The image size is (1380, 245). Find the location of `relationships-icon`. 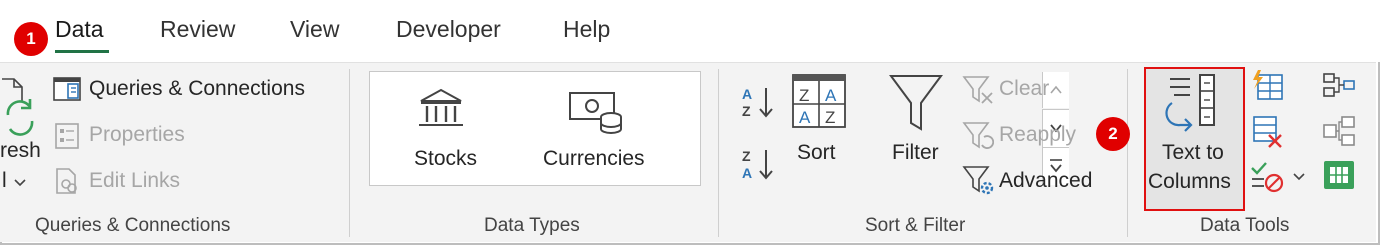

relationships-icon is located at coordinates (1339, 131).